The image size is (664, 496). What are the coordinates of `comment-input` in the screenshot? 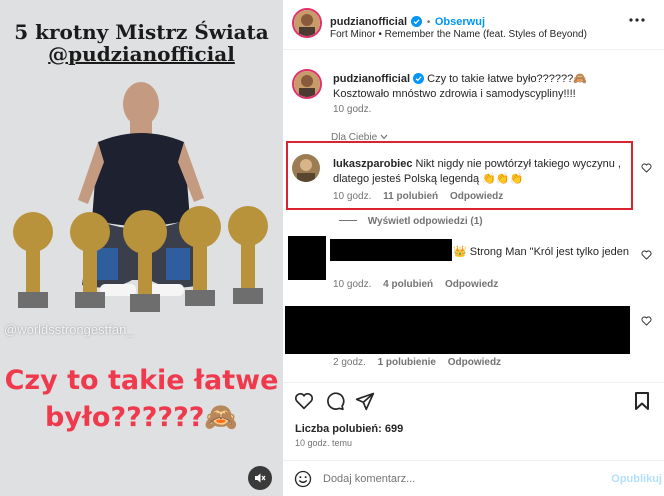 It's located at (458, 479).